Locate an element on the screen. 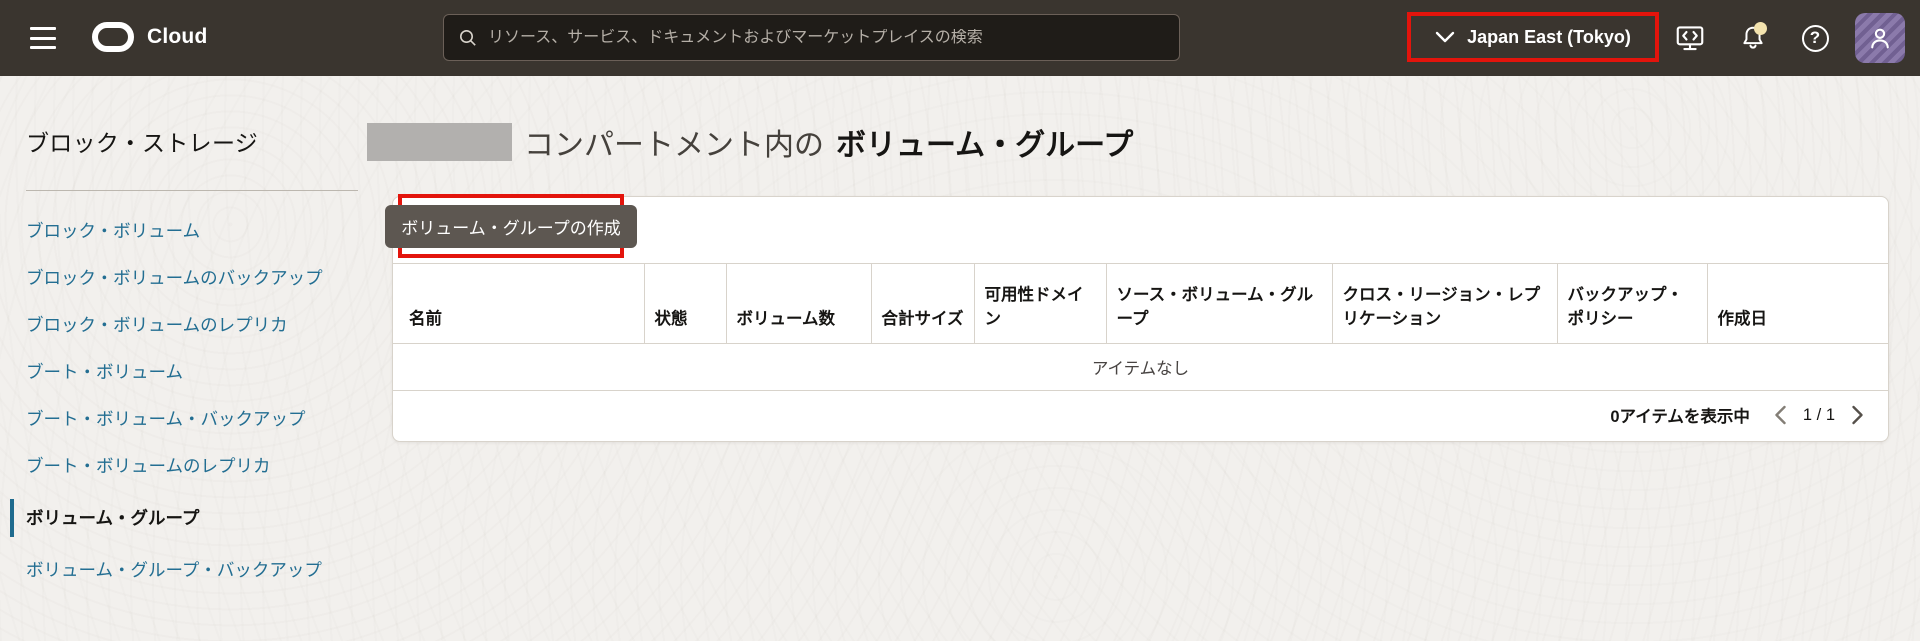  sidebar-item-volume-group-backups: ボリューム・グループ・バックアップ is located at coordinates (192, 570).